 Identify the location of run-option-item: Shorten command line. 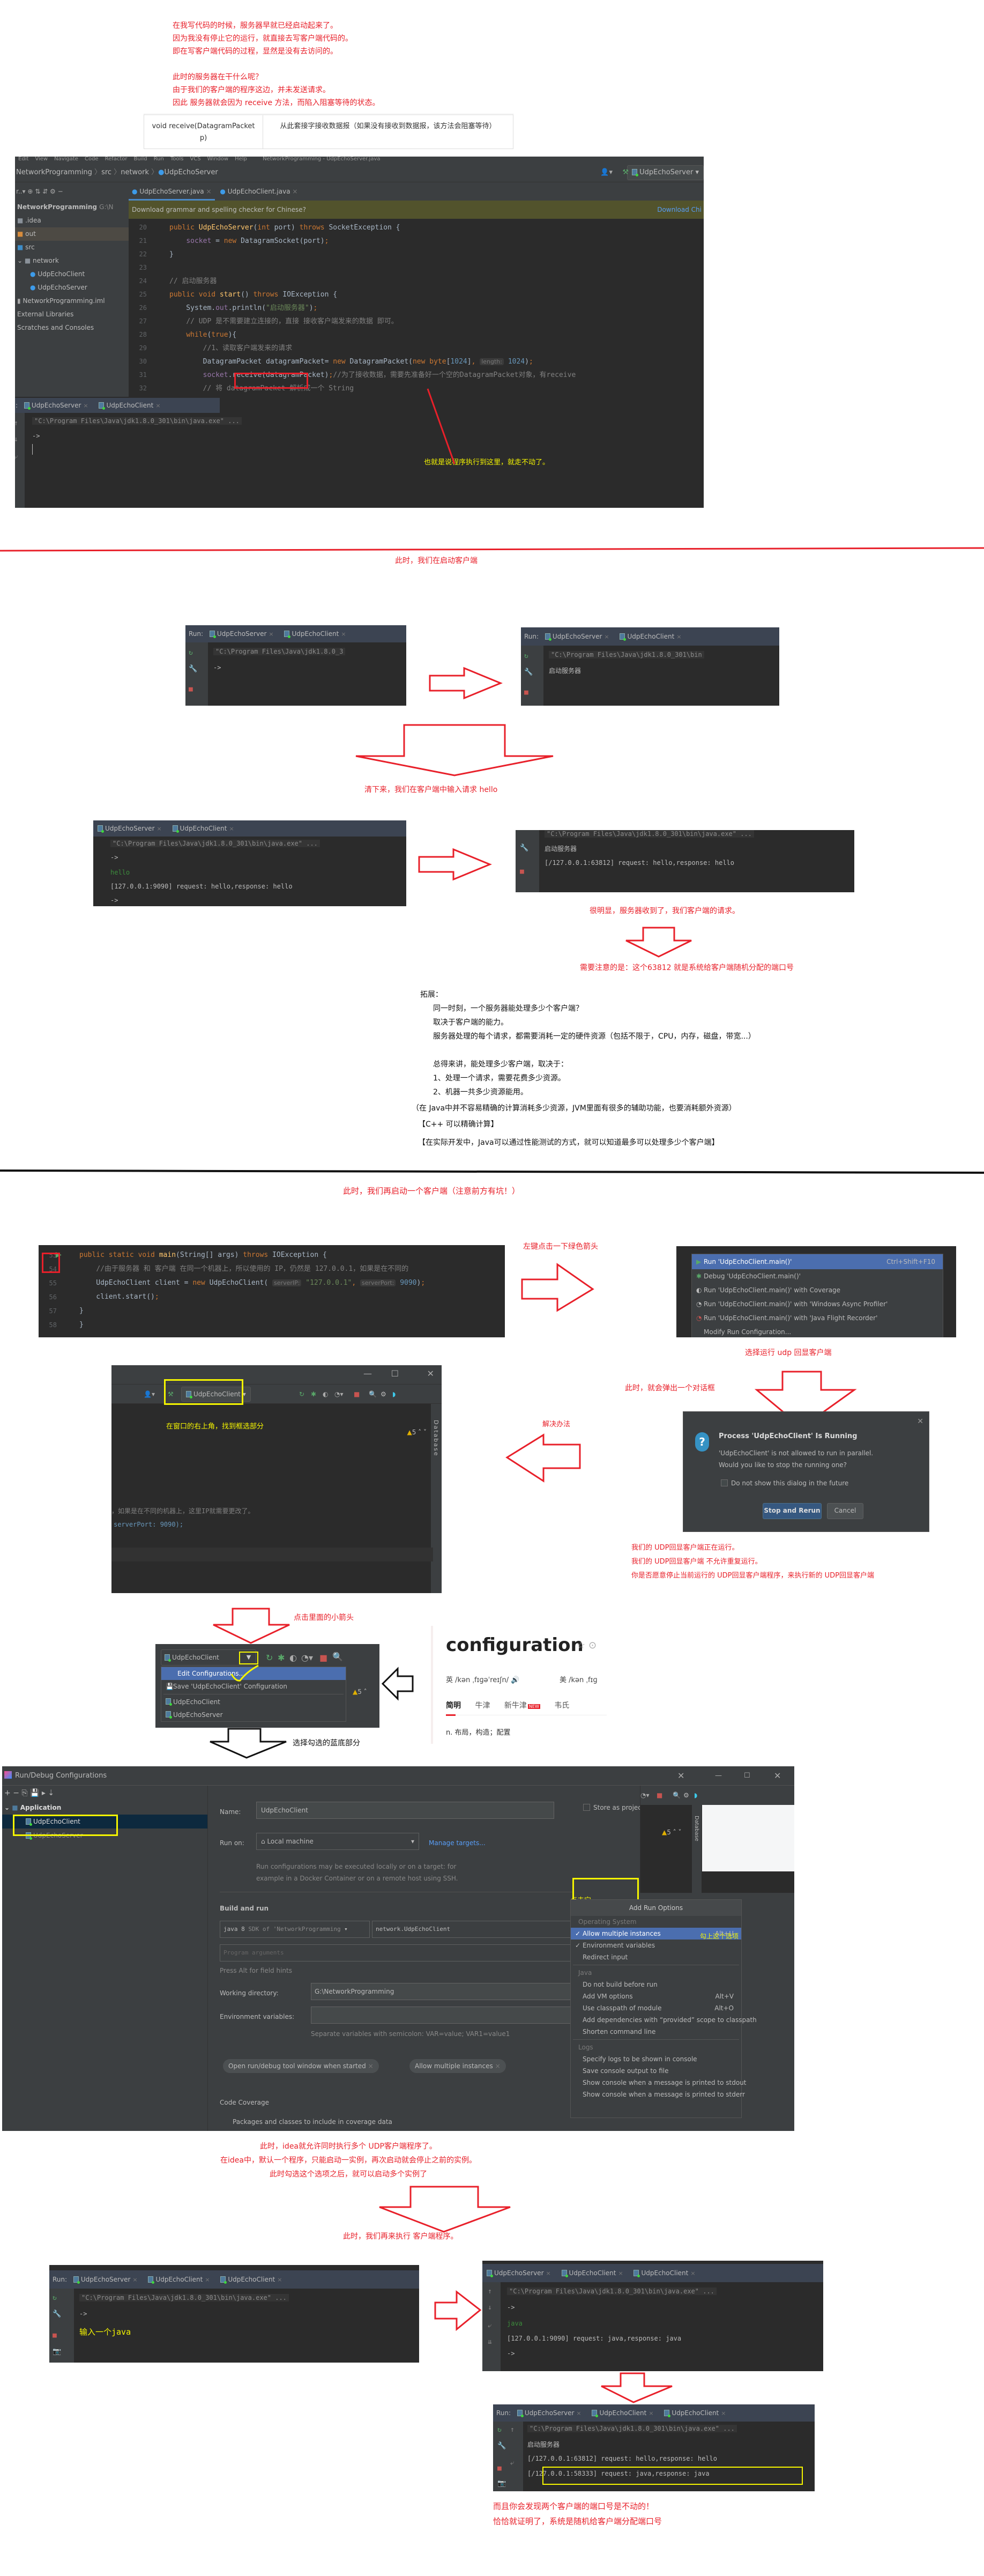
(656, 2032).